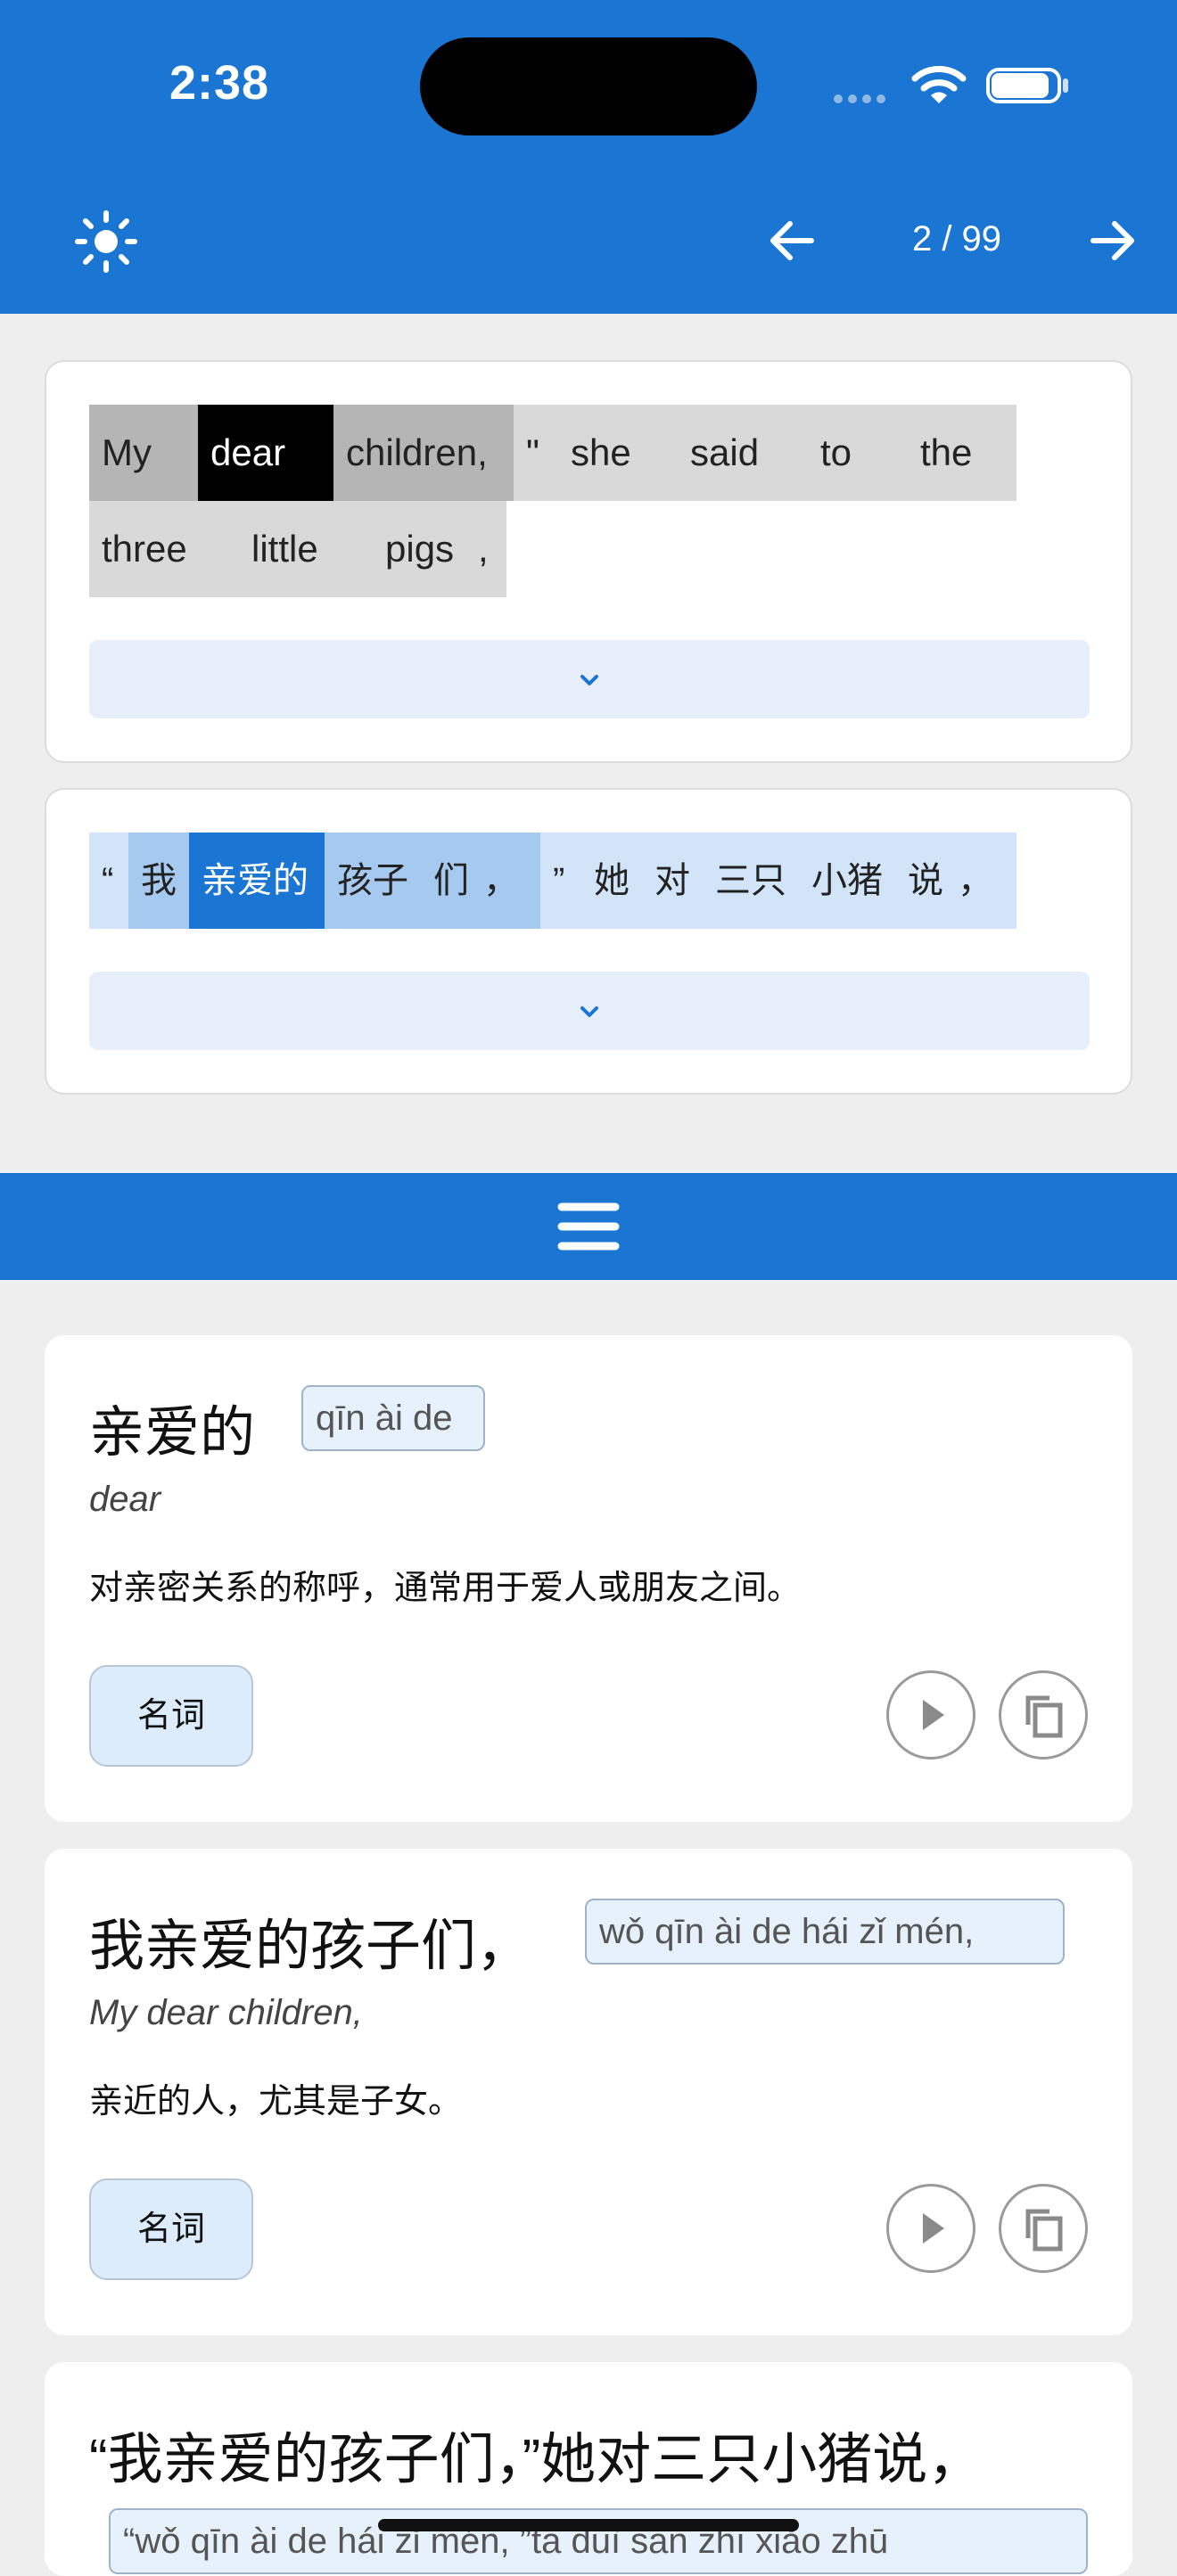  What do you see at coordinates (158, 881) in the screenshot?
I see `token-wo: 我` at bounding box center [158, 881].